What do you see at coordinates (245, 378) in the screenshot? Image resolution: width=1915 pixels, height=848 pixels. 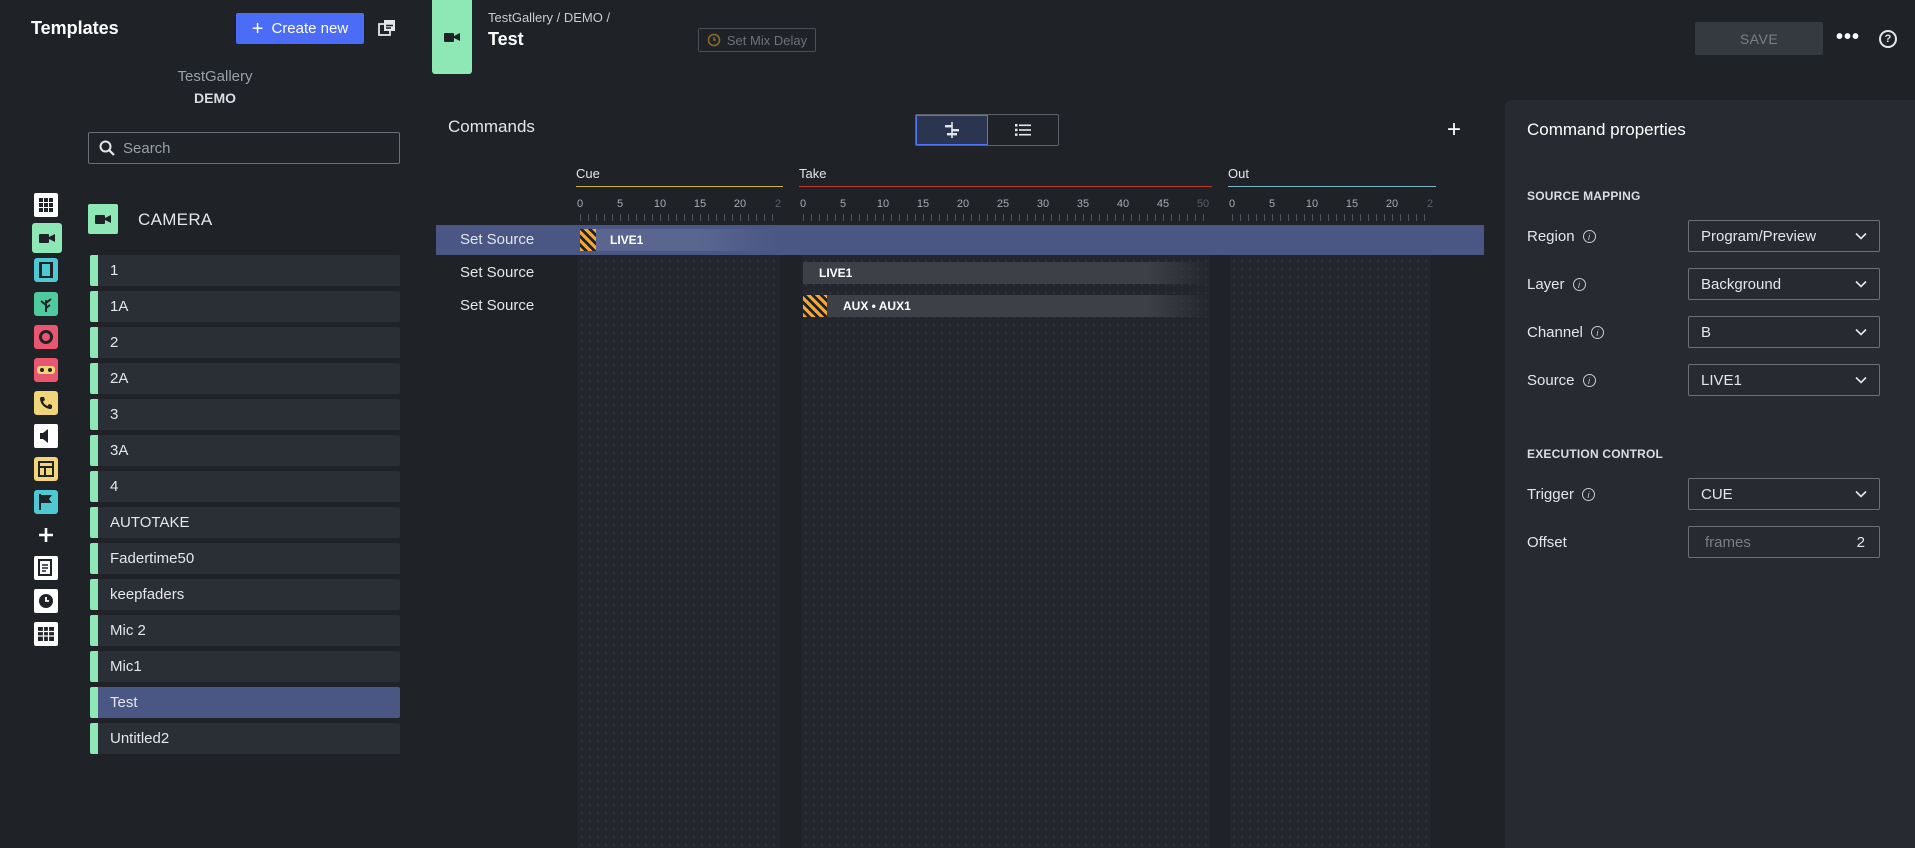 I see `template-item: 2A` at bounding box center [245, 378].